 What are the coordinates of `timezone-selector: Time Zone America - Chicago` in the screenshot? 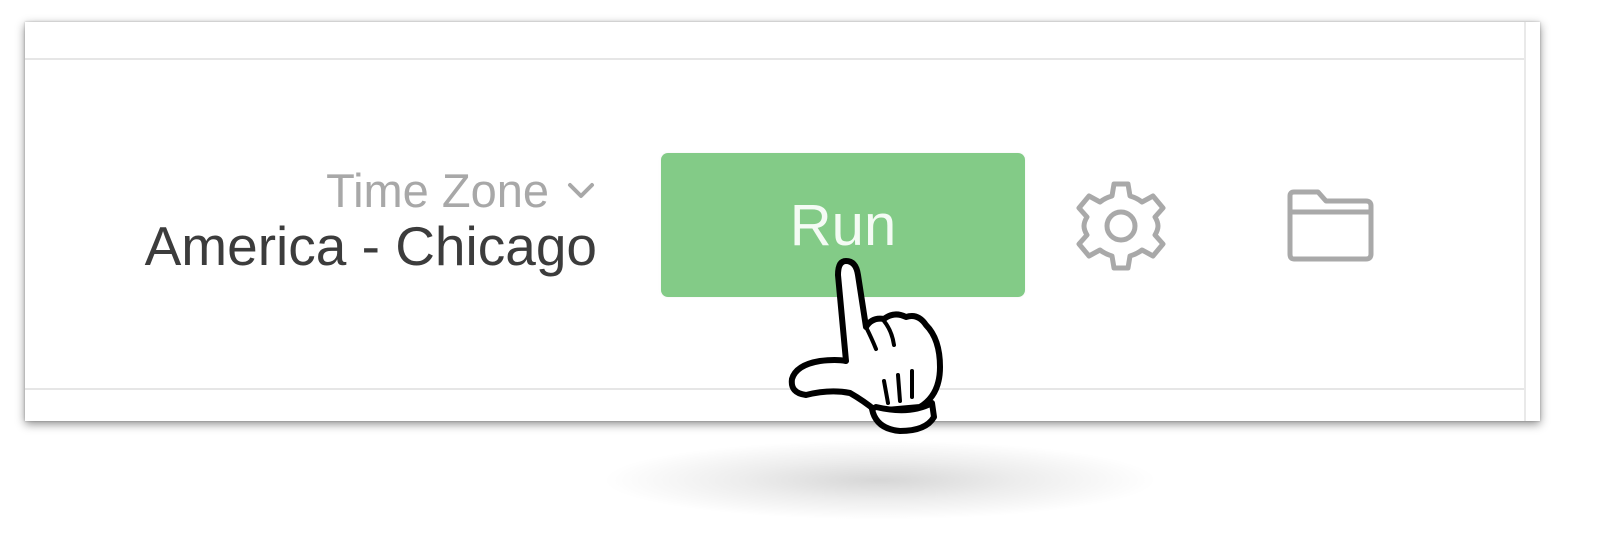 It's located at (371, 221).